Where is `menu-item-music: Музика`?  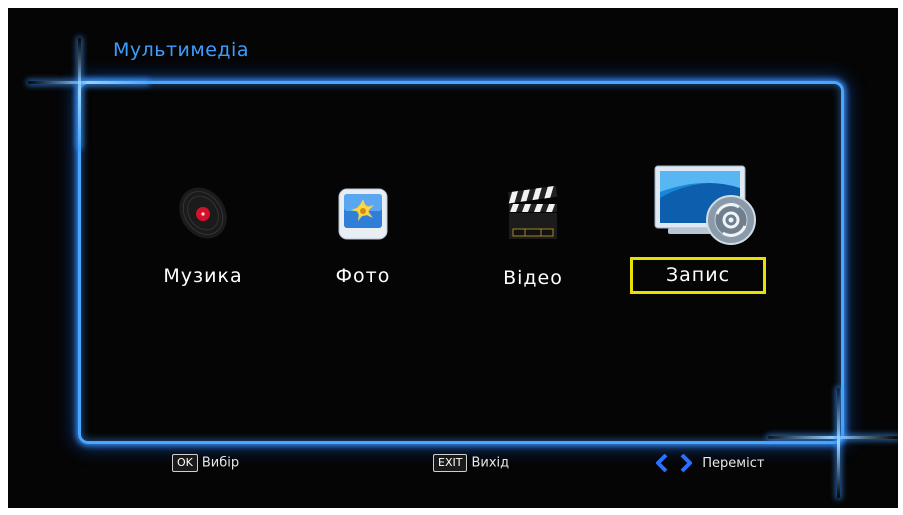 menu-item-music: Музика is located at coordinates (203, 238).